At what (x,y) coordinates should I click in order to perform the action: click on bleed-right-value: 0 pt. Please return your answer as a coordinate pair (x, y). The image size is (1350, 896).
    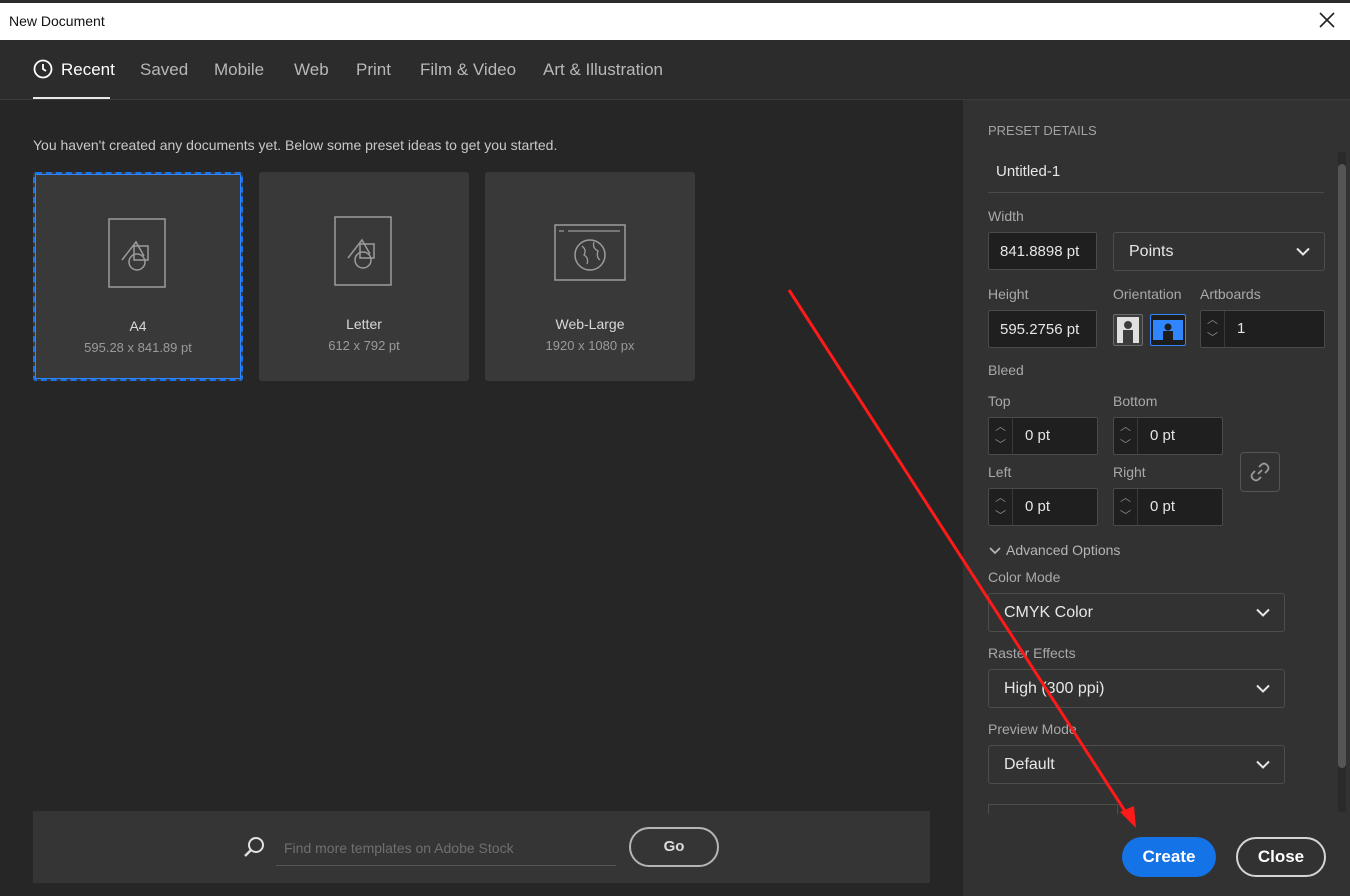
    Looking at the image, I should click on (1163, 506).